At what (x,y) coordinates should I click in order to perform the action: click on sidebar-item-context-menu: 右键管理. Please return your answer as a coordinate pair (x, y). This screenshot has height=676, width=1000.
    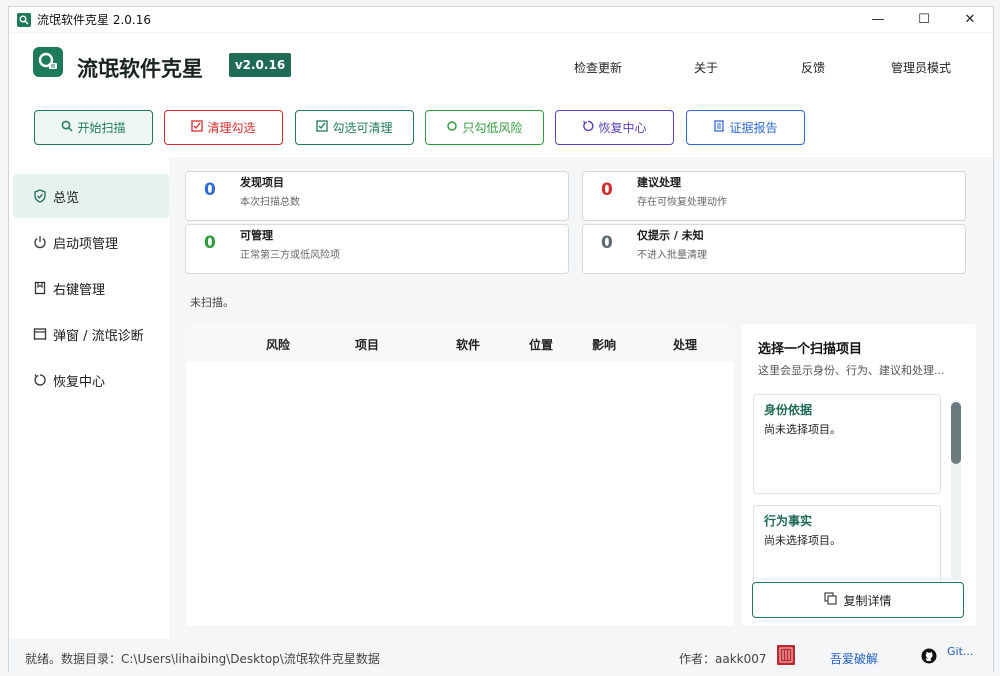
    Looking at the image, I should click on (91, 288).